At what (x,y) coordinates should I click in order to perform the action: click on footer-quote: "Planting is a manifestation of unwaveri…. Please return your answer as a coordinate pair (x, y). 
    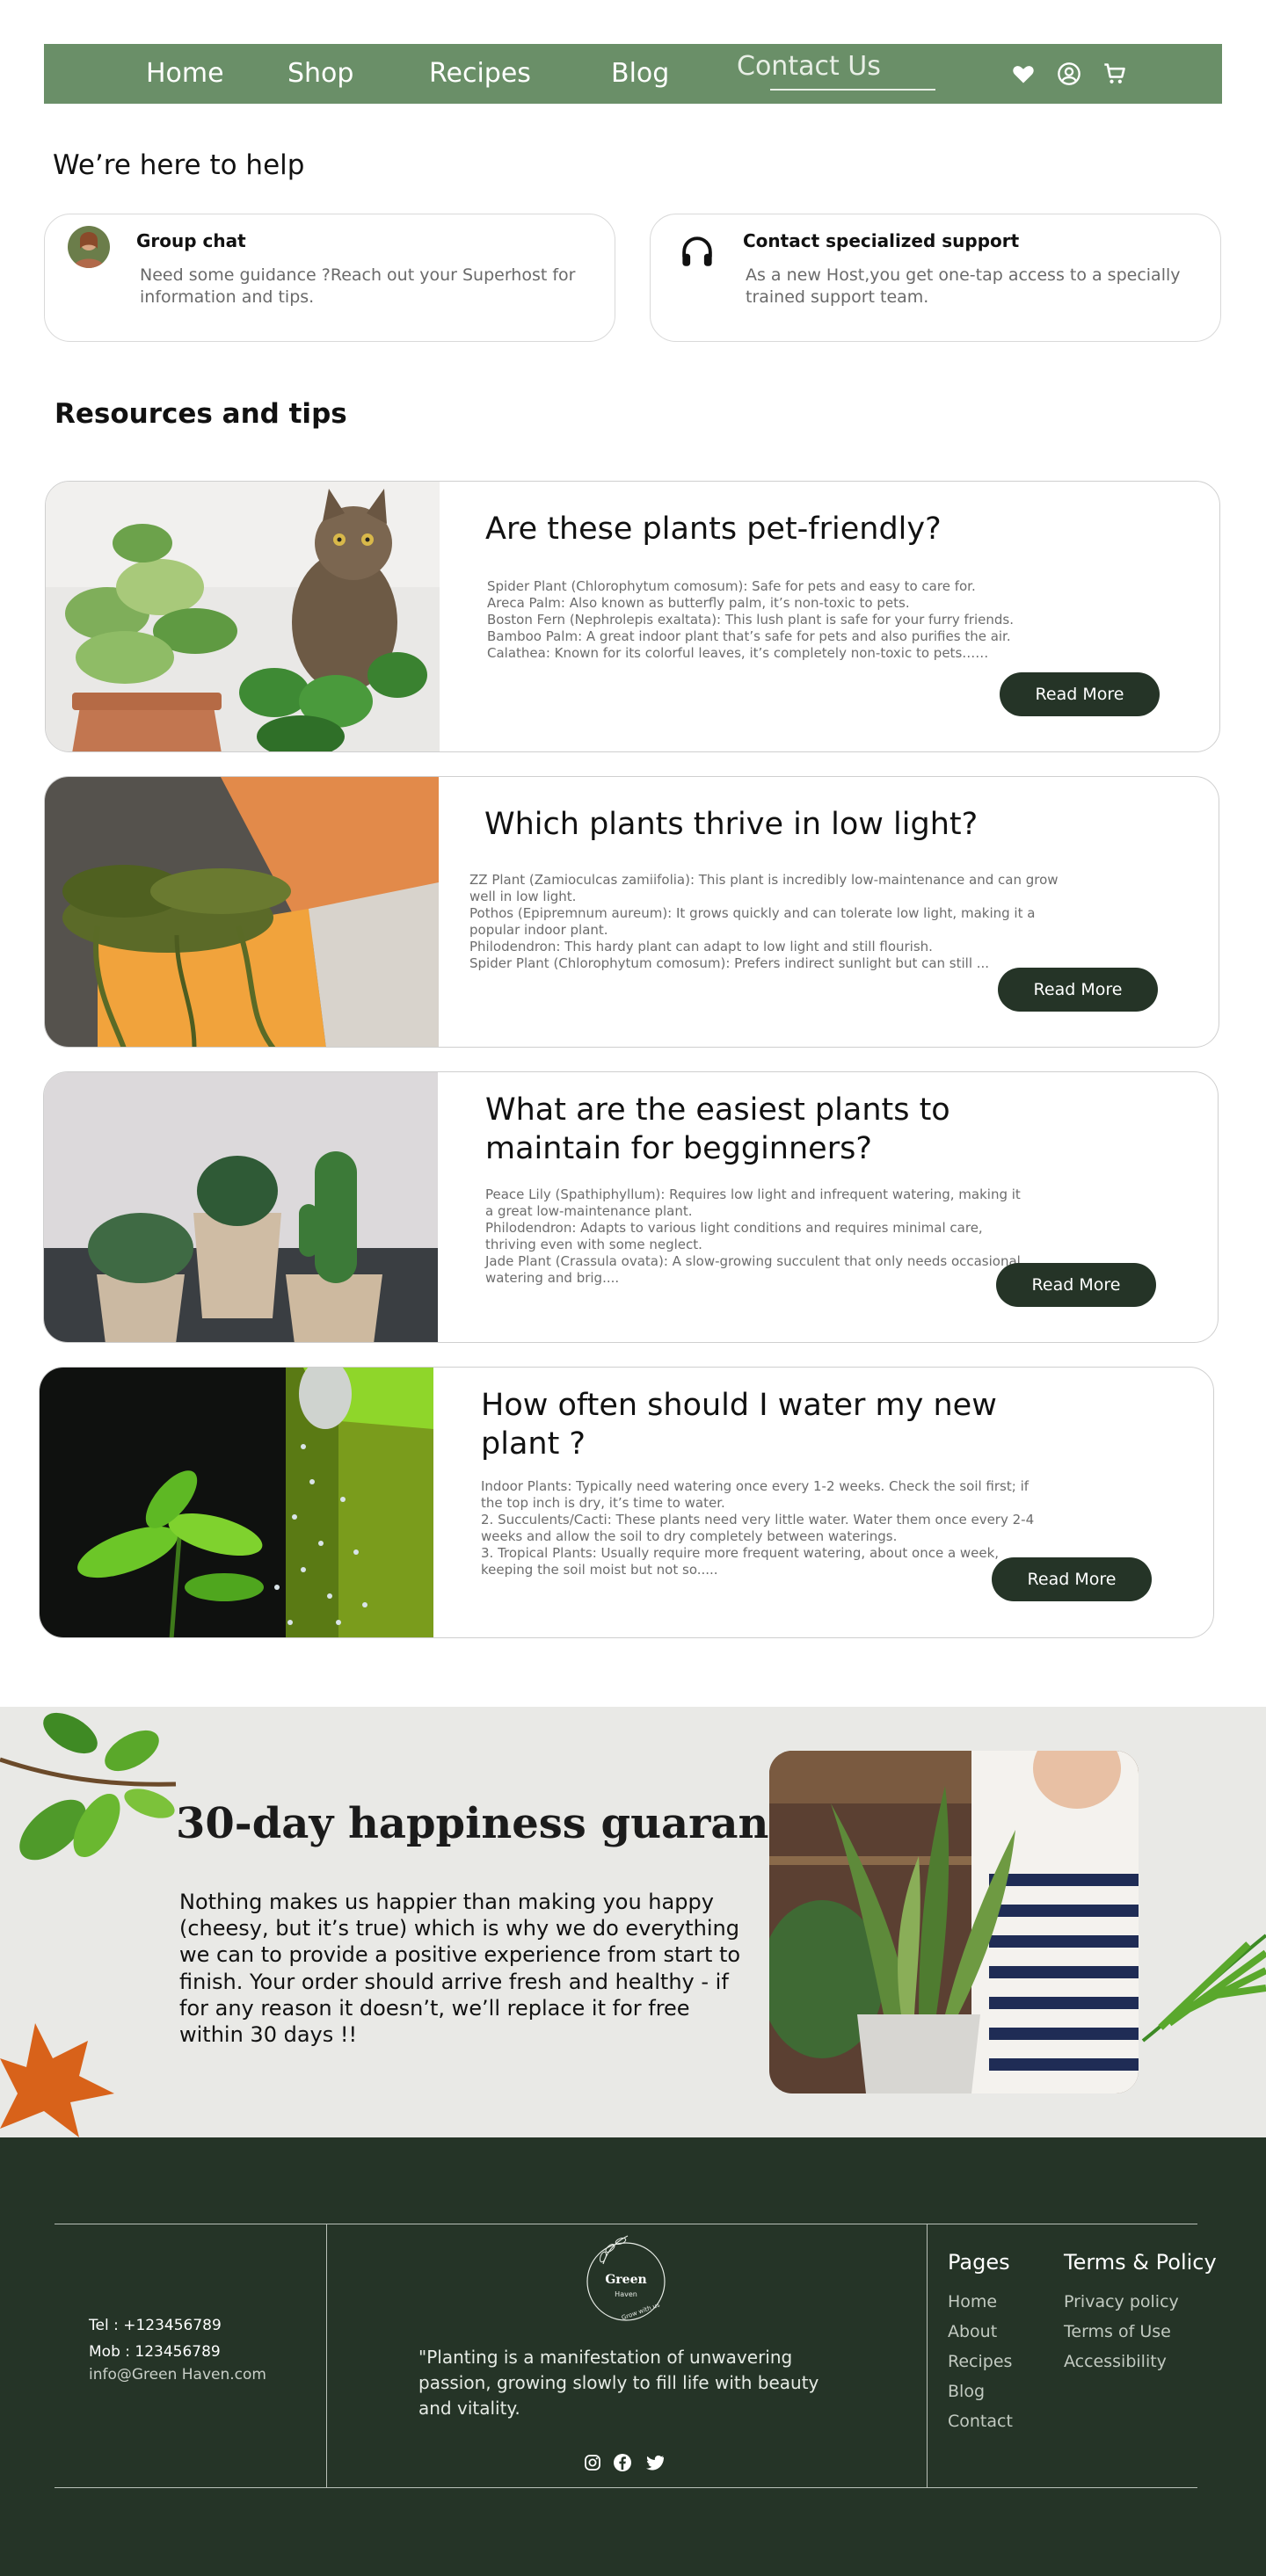
    Looking at the image, I should click on (618, 2383).